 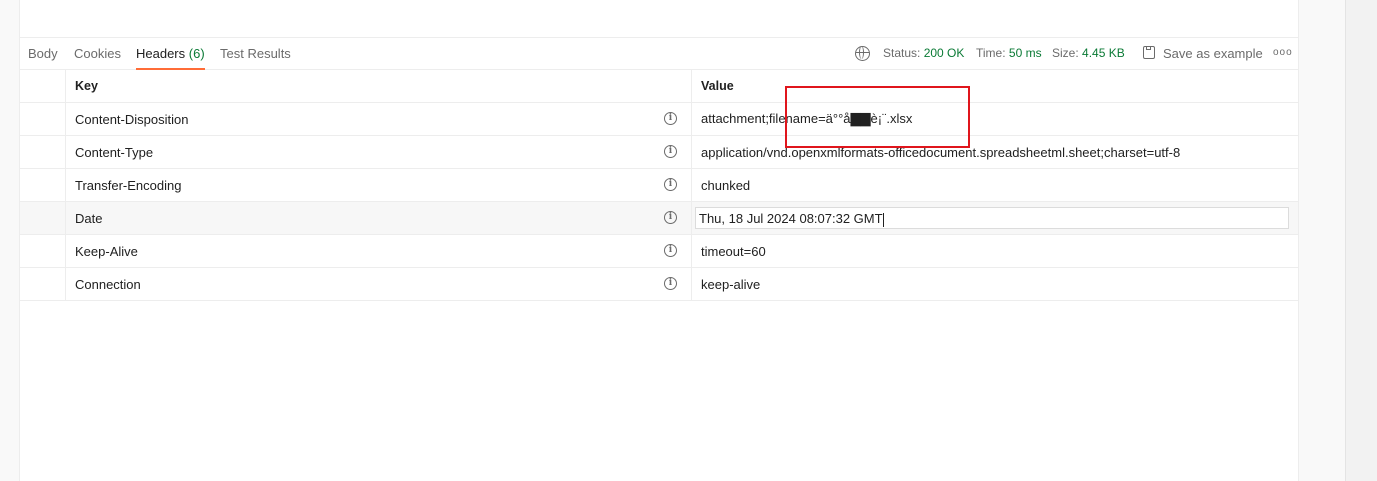 What do you see at coordinates (255, 54) in the screenshot?
I see `tab-test-results: Test Results` at bounding box center [255, 54].